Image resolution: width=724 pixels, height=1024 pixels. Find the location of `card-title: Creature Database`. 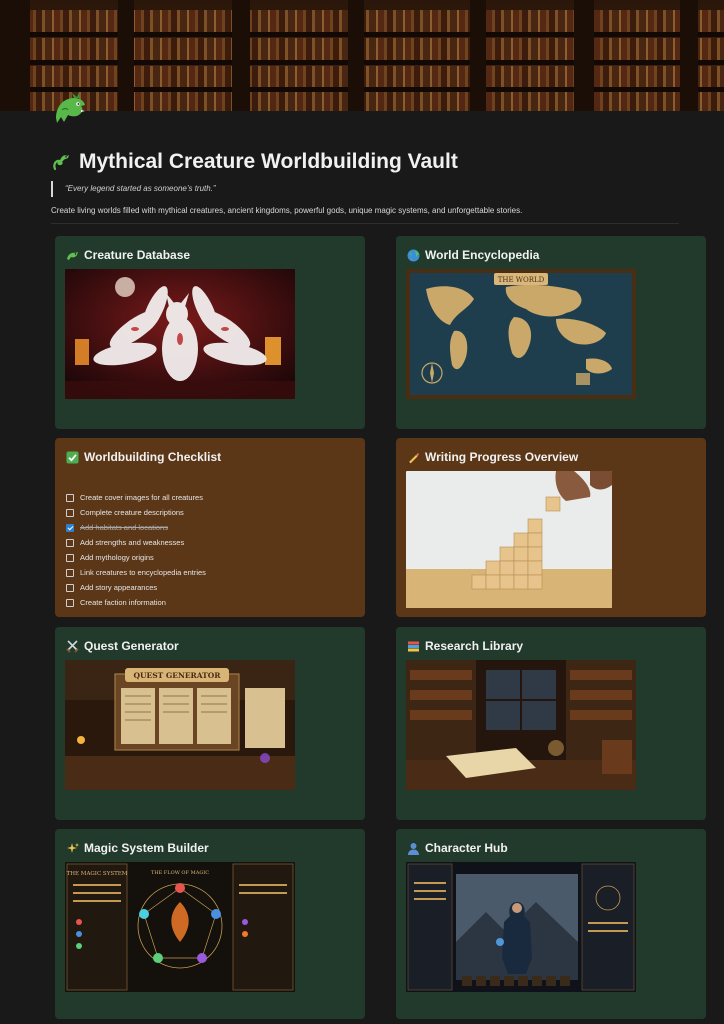

card-title: Creature Database is located at coordinates (137, 255).